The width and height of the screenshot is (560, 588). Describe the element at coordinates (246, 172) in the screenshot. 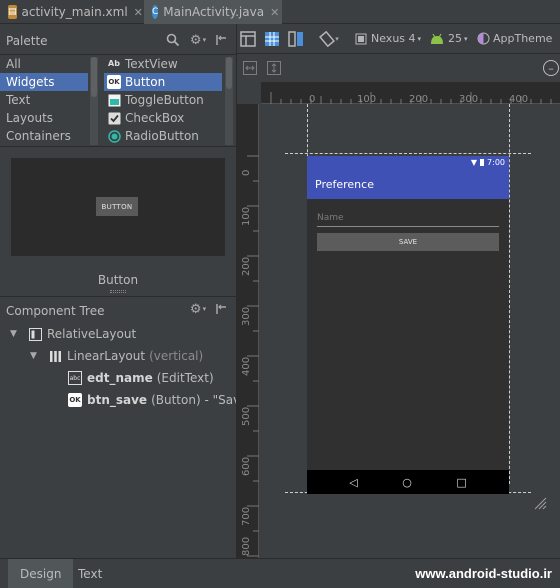

I see `ruler-label: 0` at that location.